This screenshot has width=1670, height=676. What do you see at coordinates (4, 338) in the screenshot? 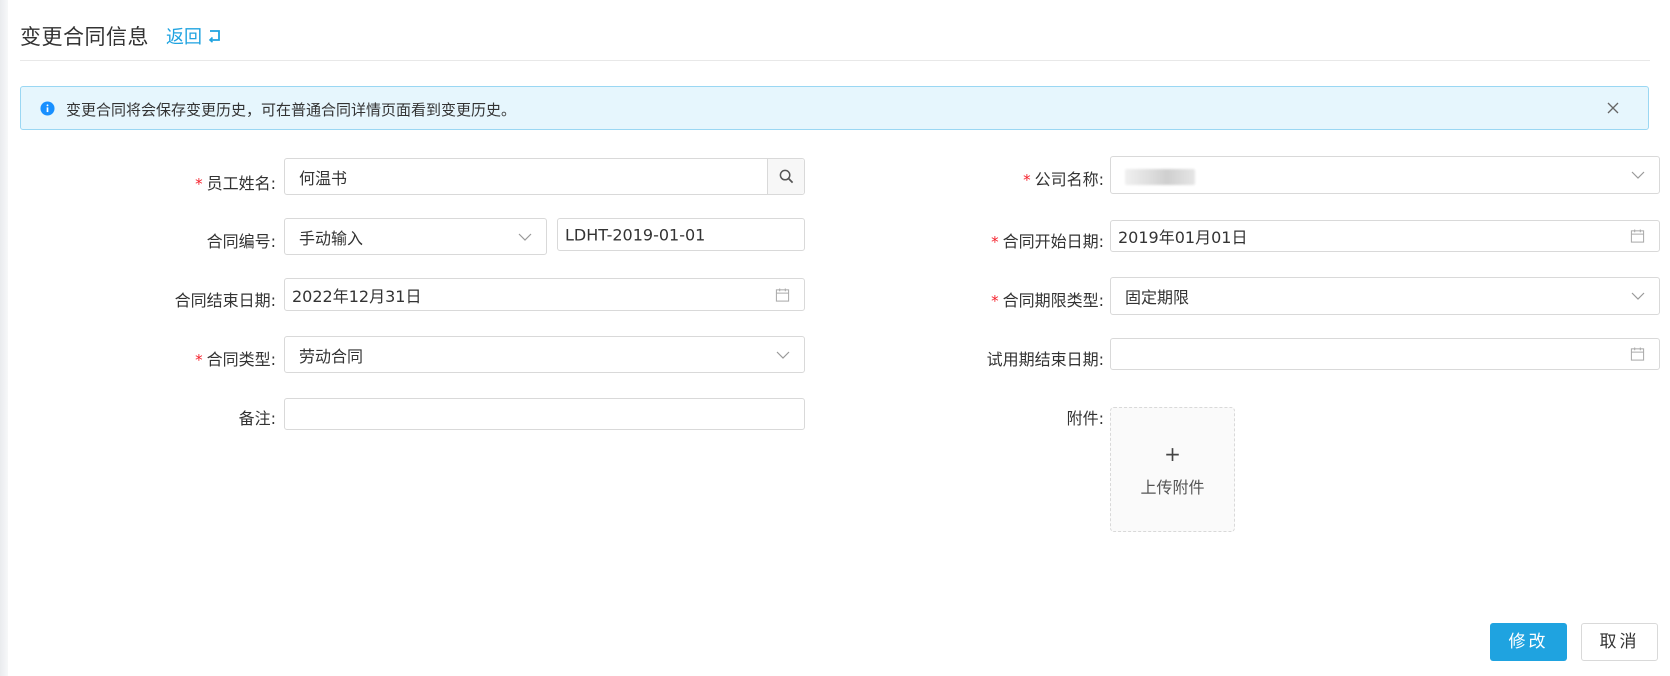
I see `left-edge-shadow` at bounding box center [4, 338].